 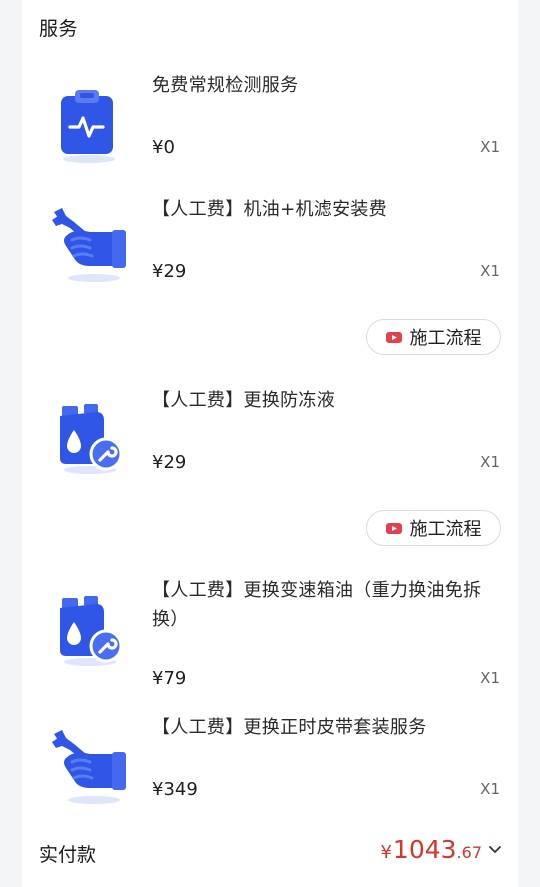 I want to click on total-amount: ¥ 1043 .67, so click(x=441, y=849).